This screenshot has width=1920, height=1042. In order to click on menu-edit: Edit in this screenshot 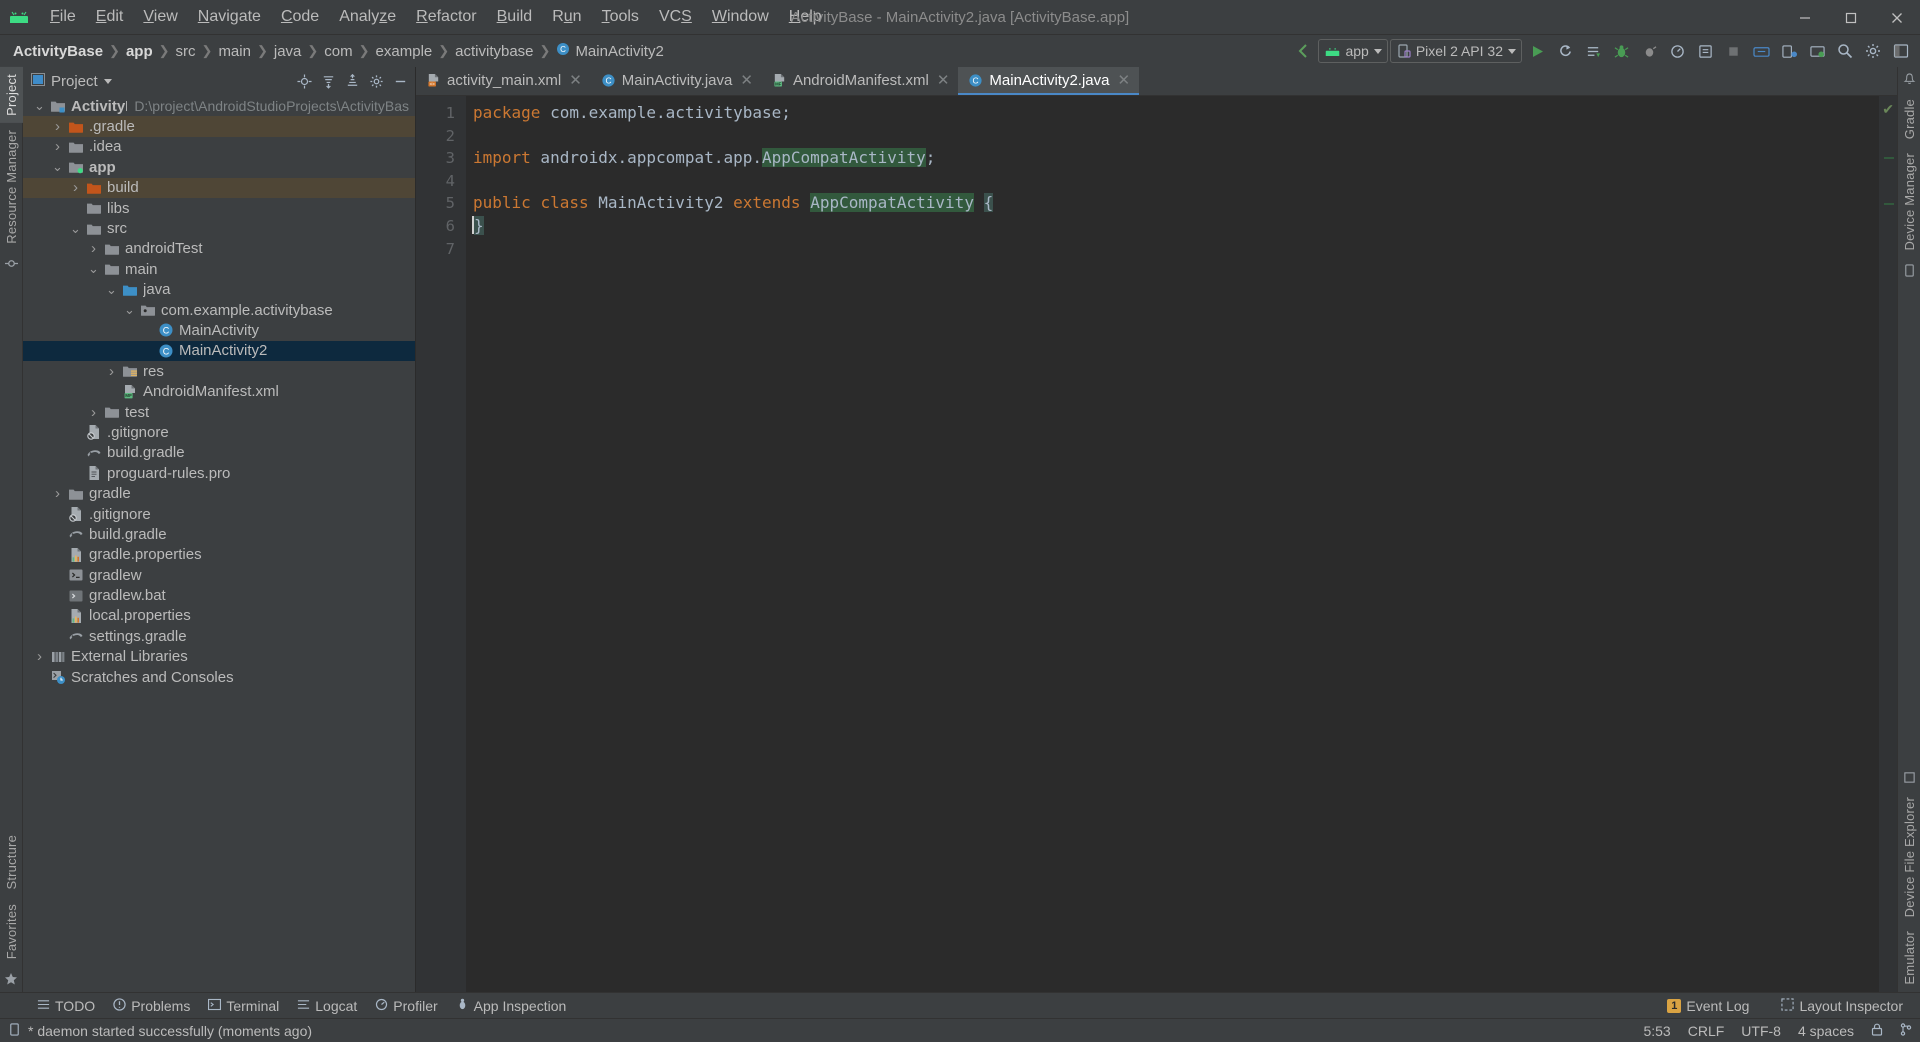, I will do `click(110, 17)`.